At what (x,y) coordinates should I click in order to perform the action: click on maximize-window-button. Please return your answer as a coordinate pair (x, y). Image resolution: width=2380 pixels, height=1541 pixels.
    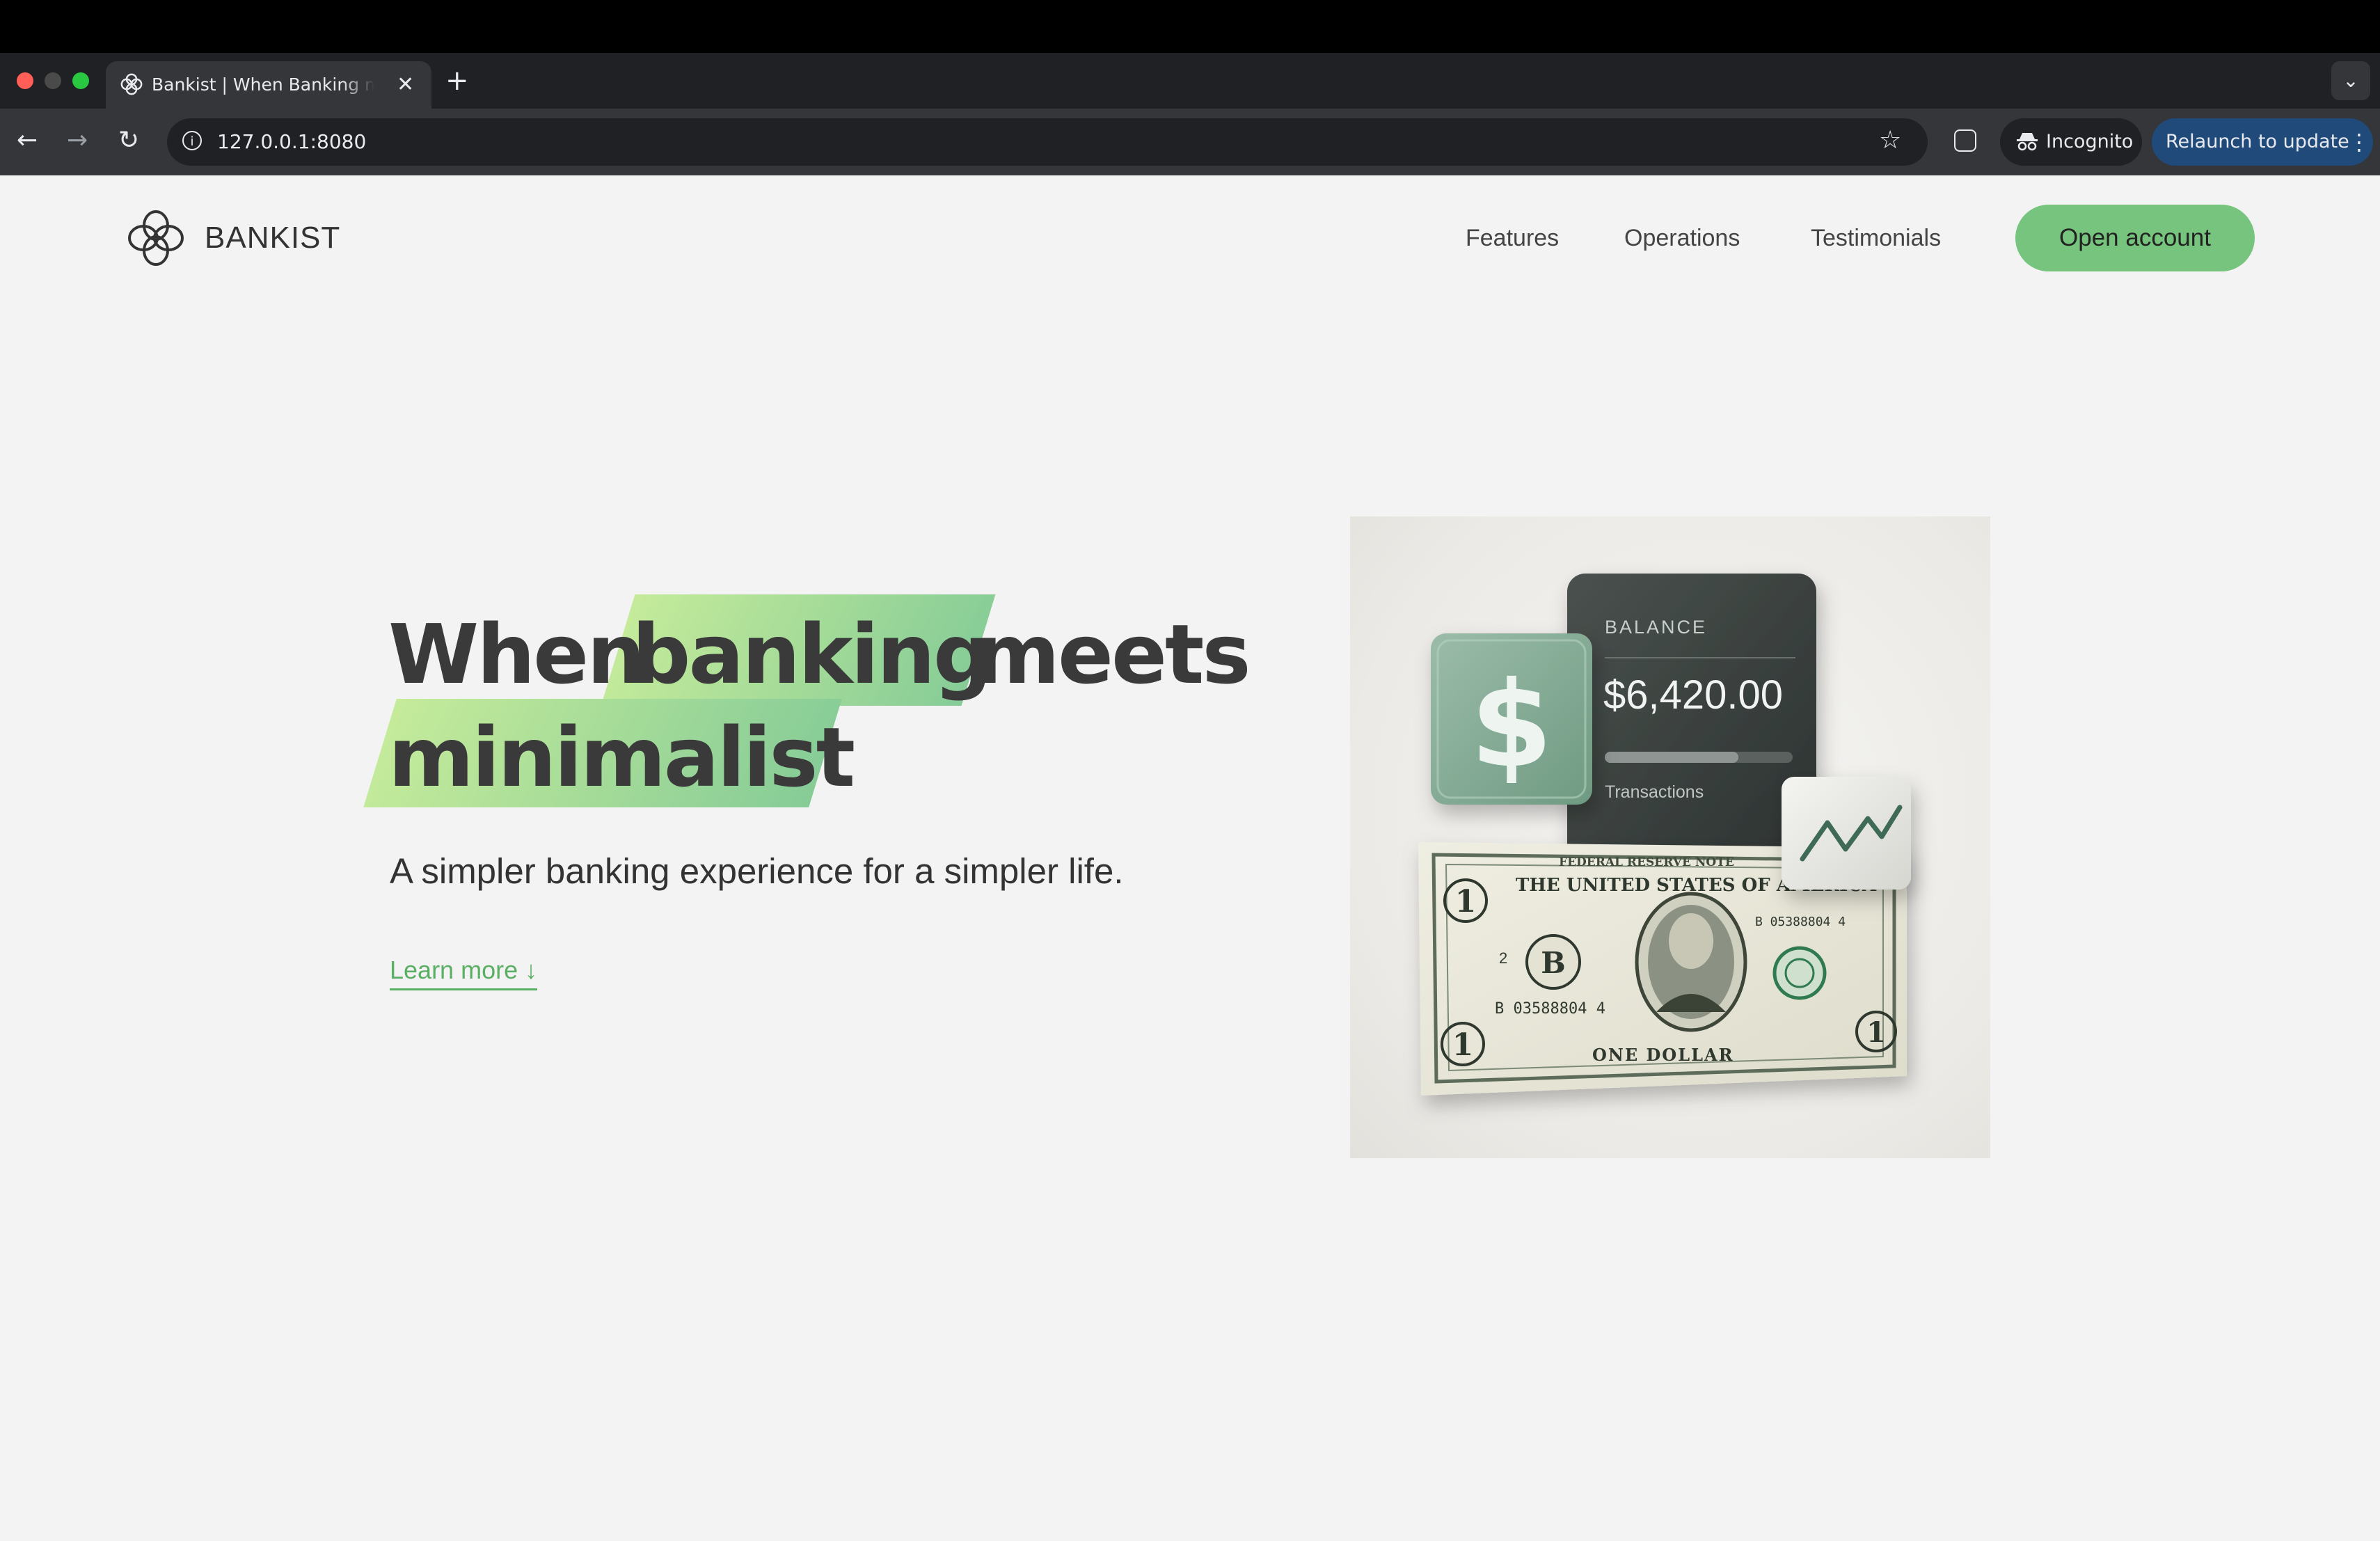
    Looking at the image, I should click on (80, 80).